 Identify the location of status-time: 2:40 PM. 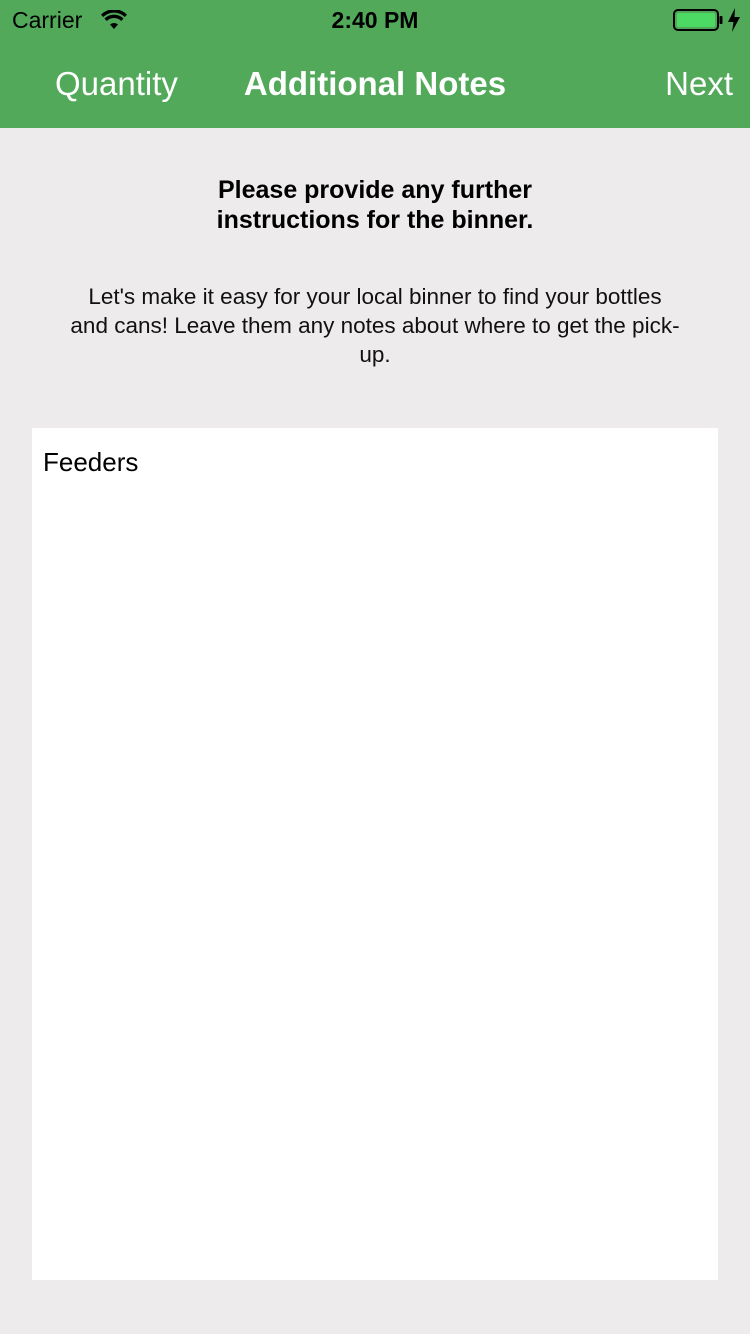
(375, 20).